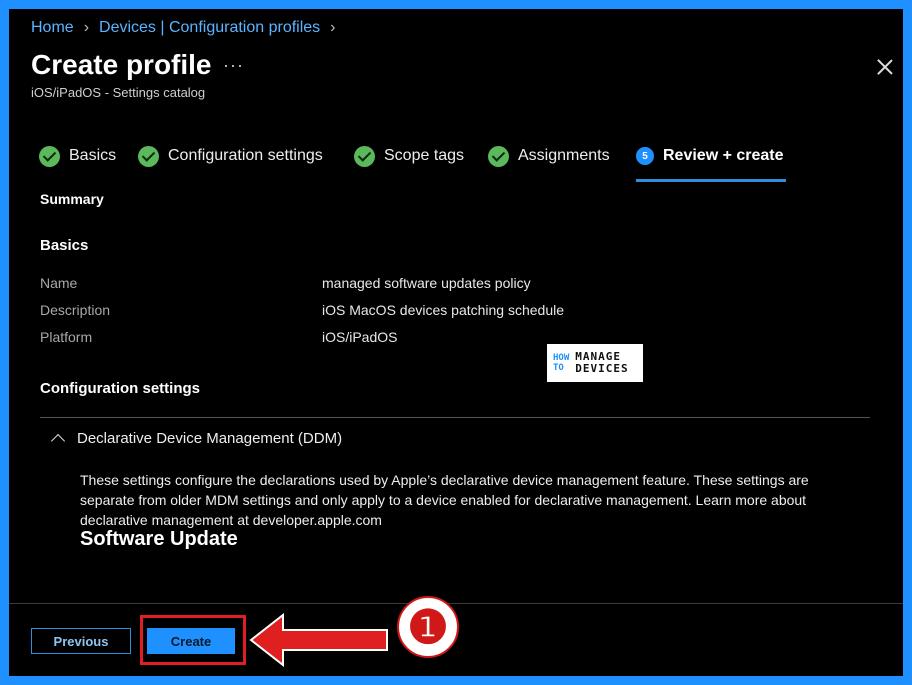 This screenshot has width=912, height=685. I want to click on close-icon, so click(885, 67).